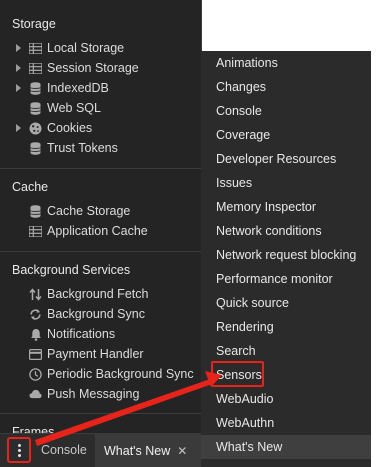 Image resolution: width=381 pixels, height=467 pixels. I want to click on arrows-updown-icon, so click(35, 294).